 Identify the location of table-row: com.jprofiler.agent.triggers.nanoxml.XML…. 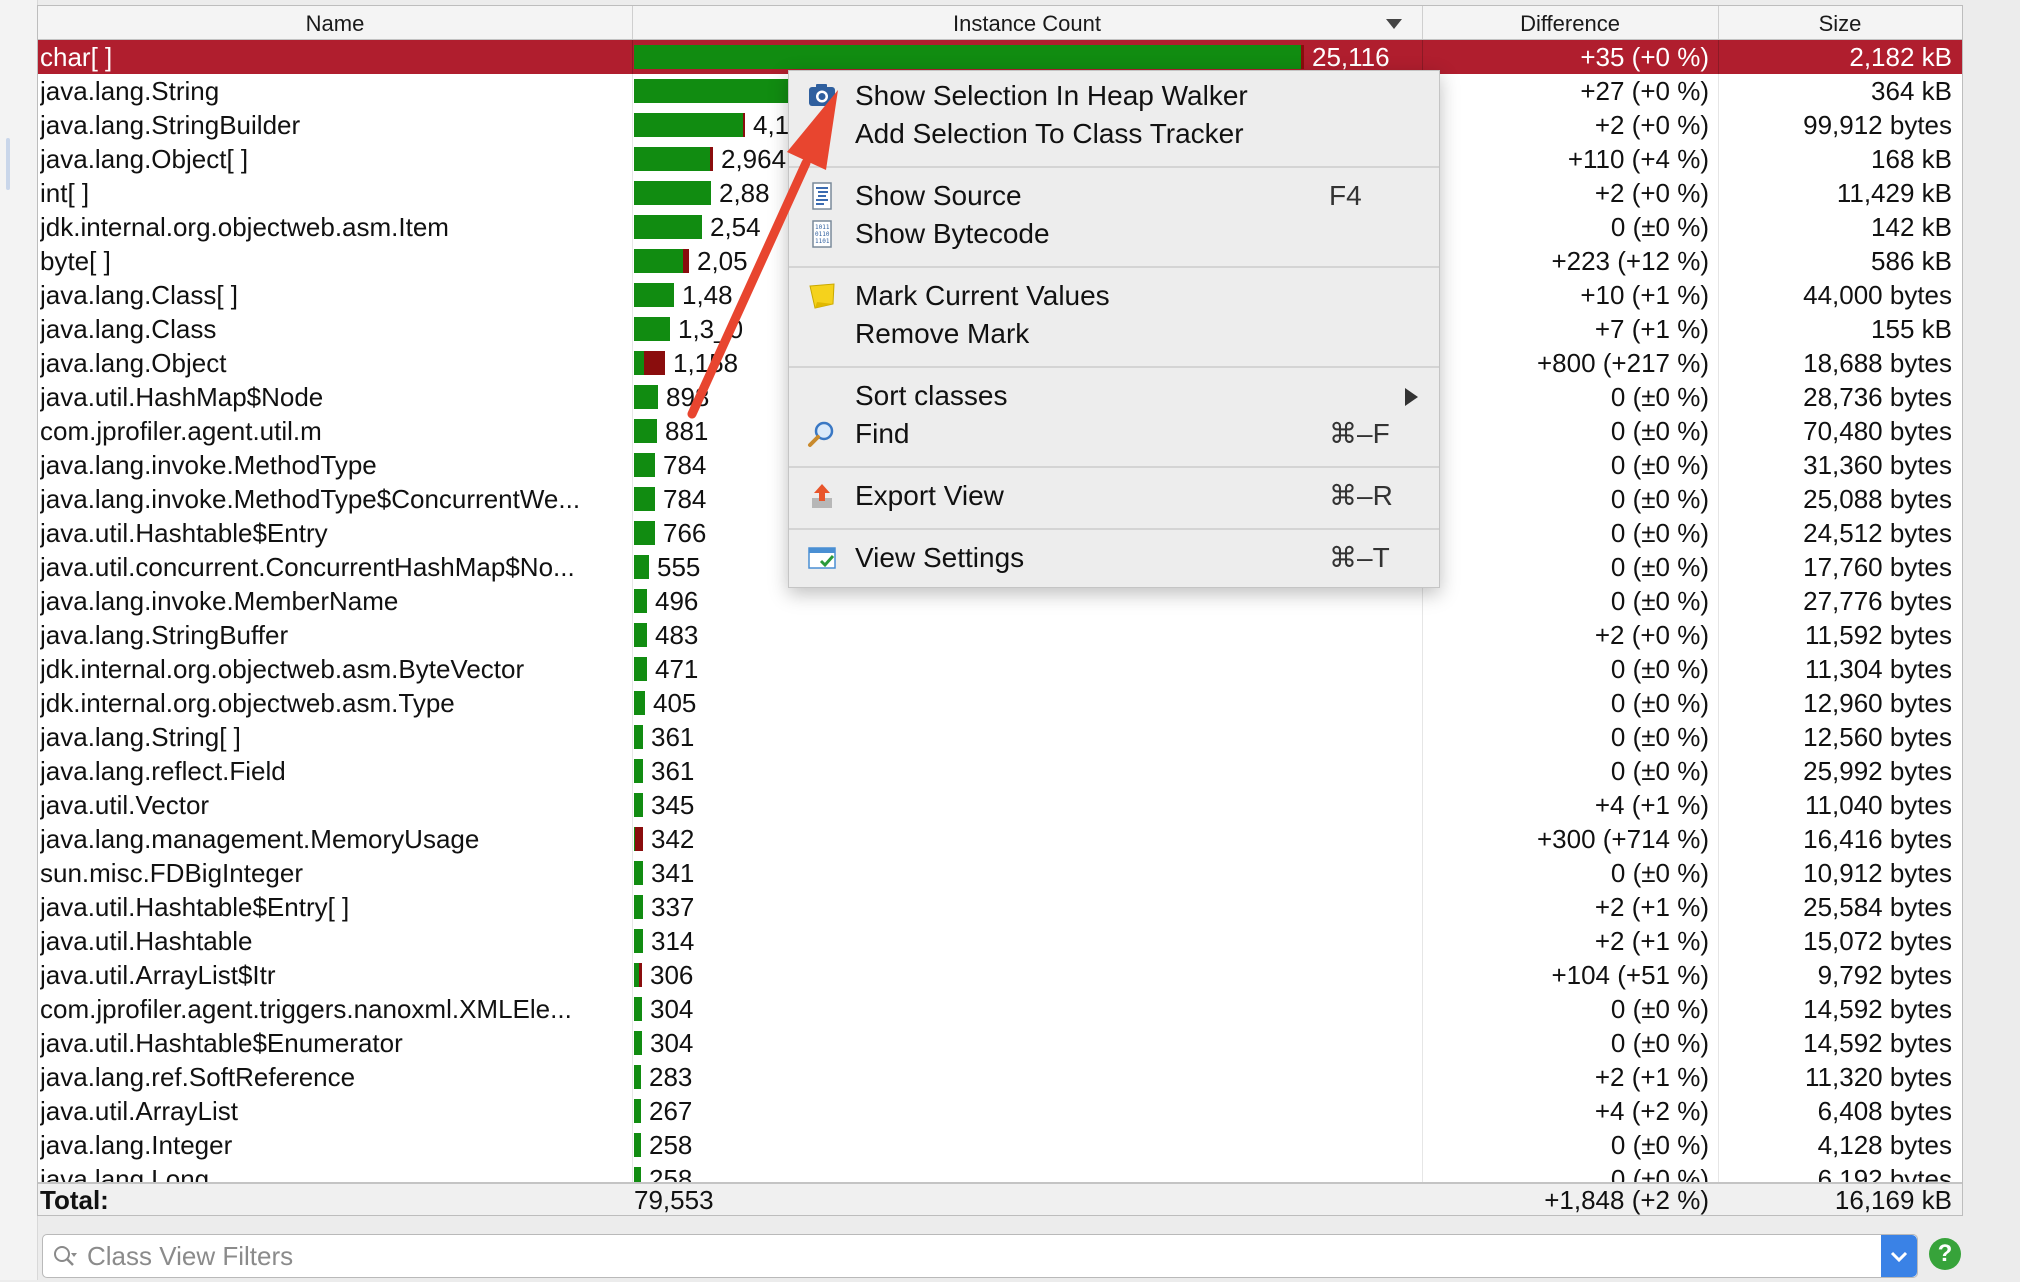
(1000, 1009).